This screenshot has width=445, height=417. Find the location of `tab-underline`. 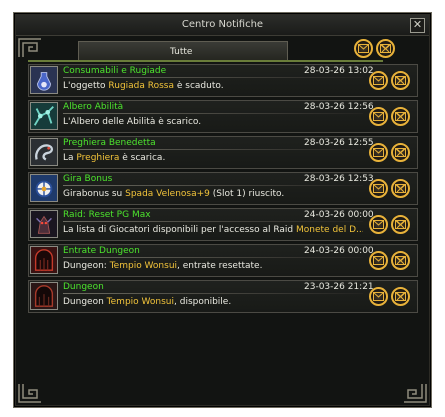

tab-underline is located at coordinates (205, 61).